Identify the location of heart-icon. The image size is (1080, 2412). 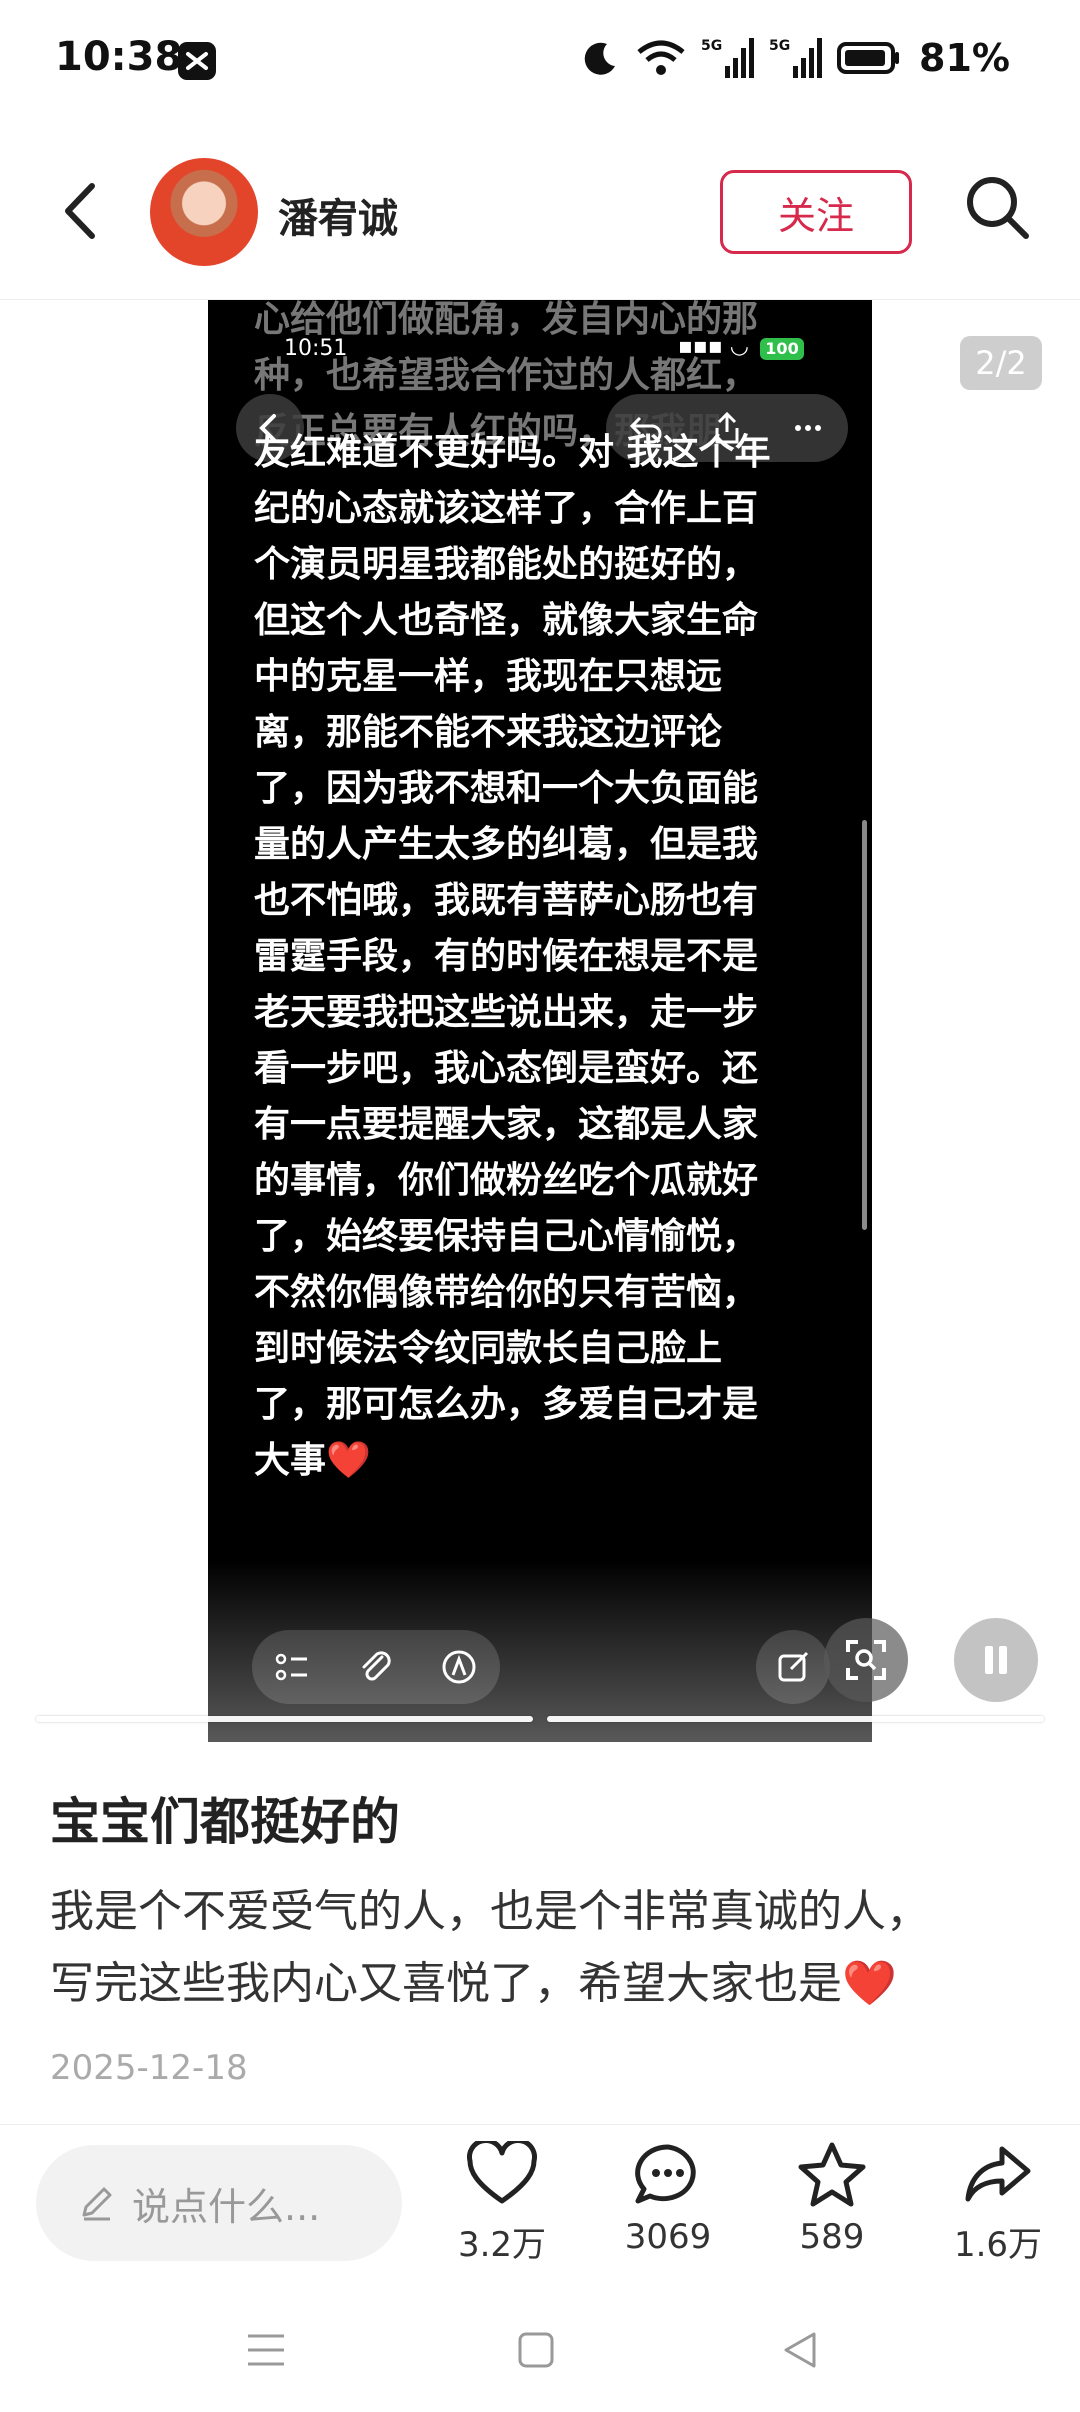
(502, 2171).